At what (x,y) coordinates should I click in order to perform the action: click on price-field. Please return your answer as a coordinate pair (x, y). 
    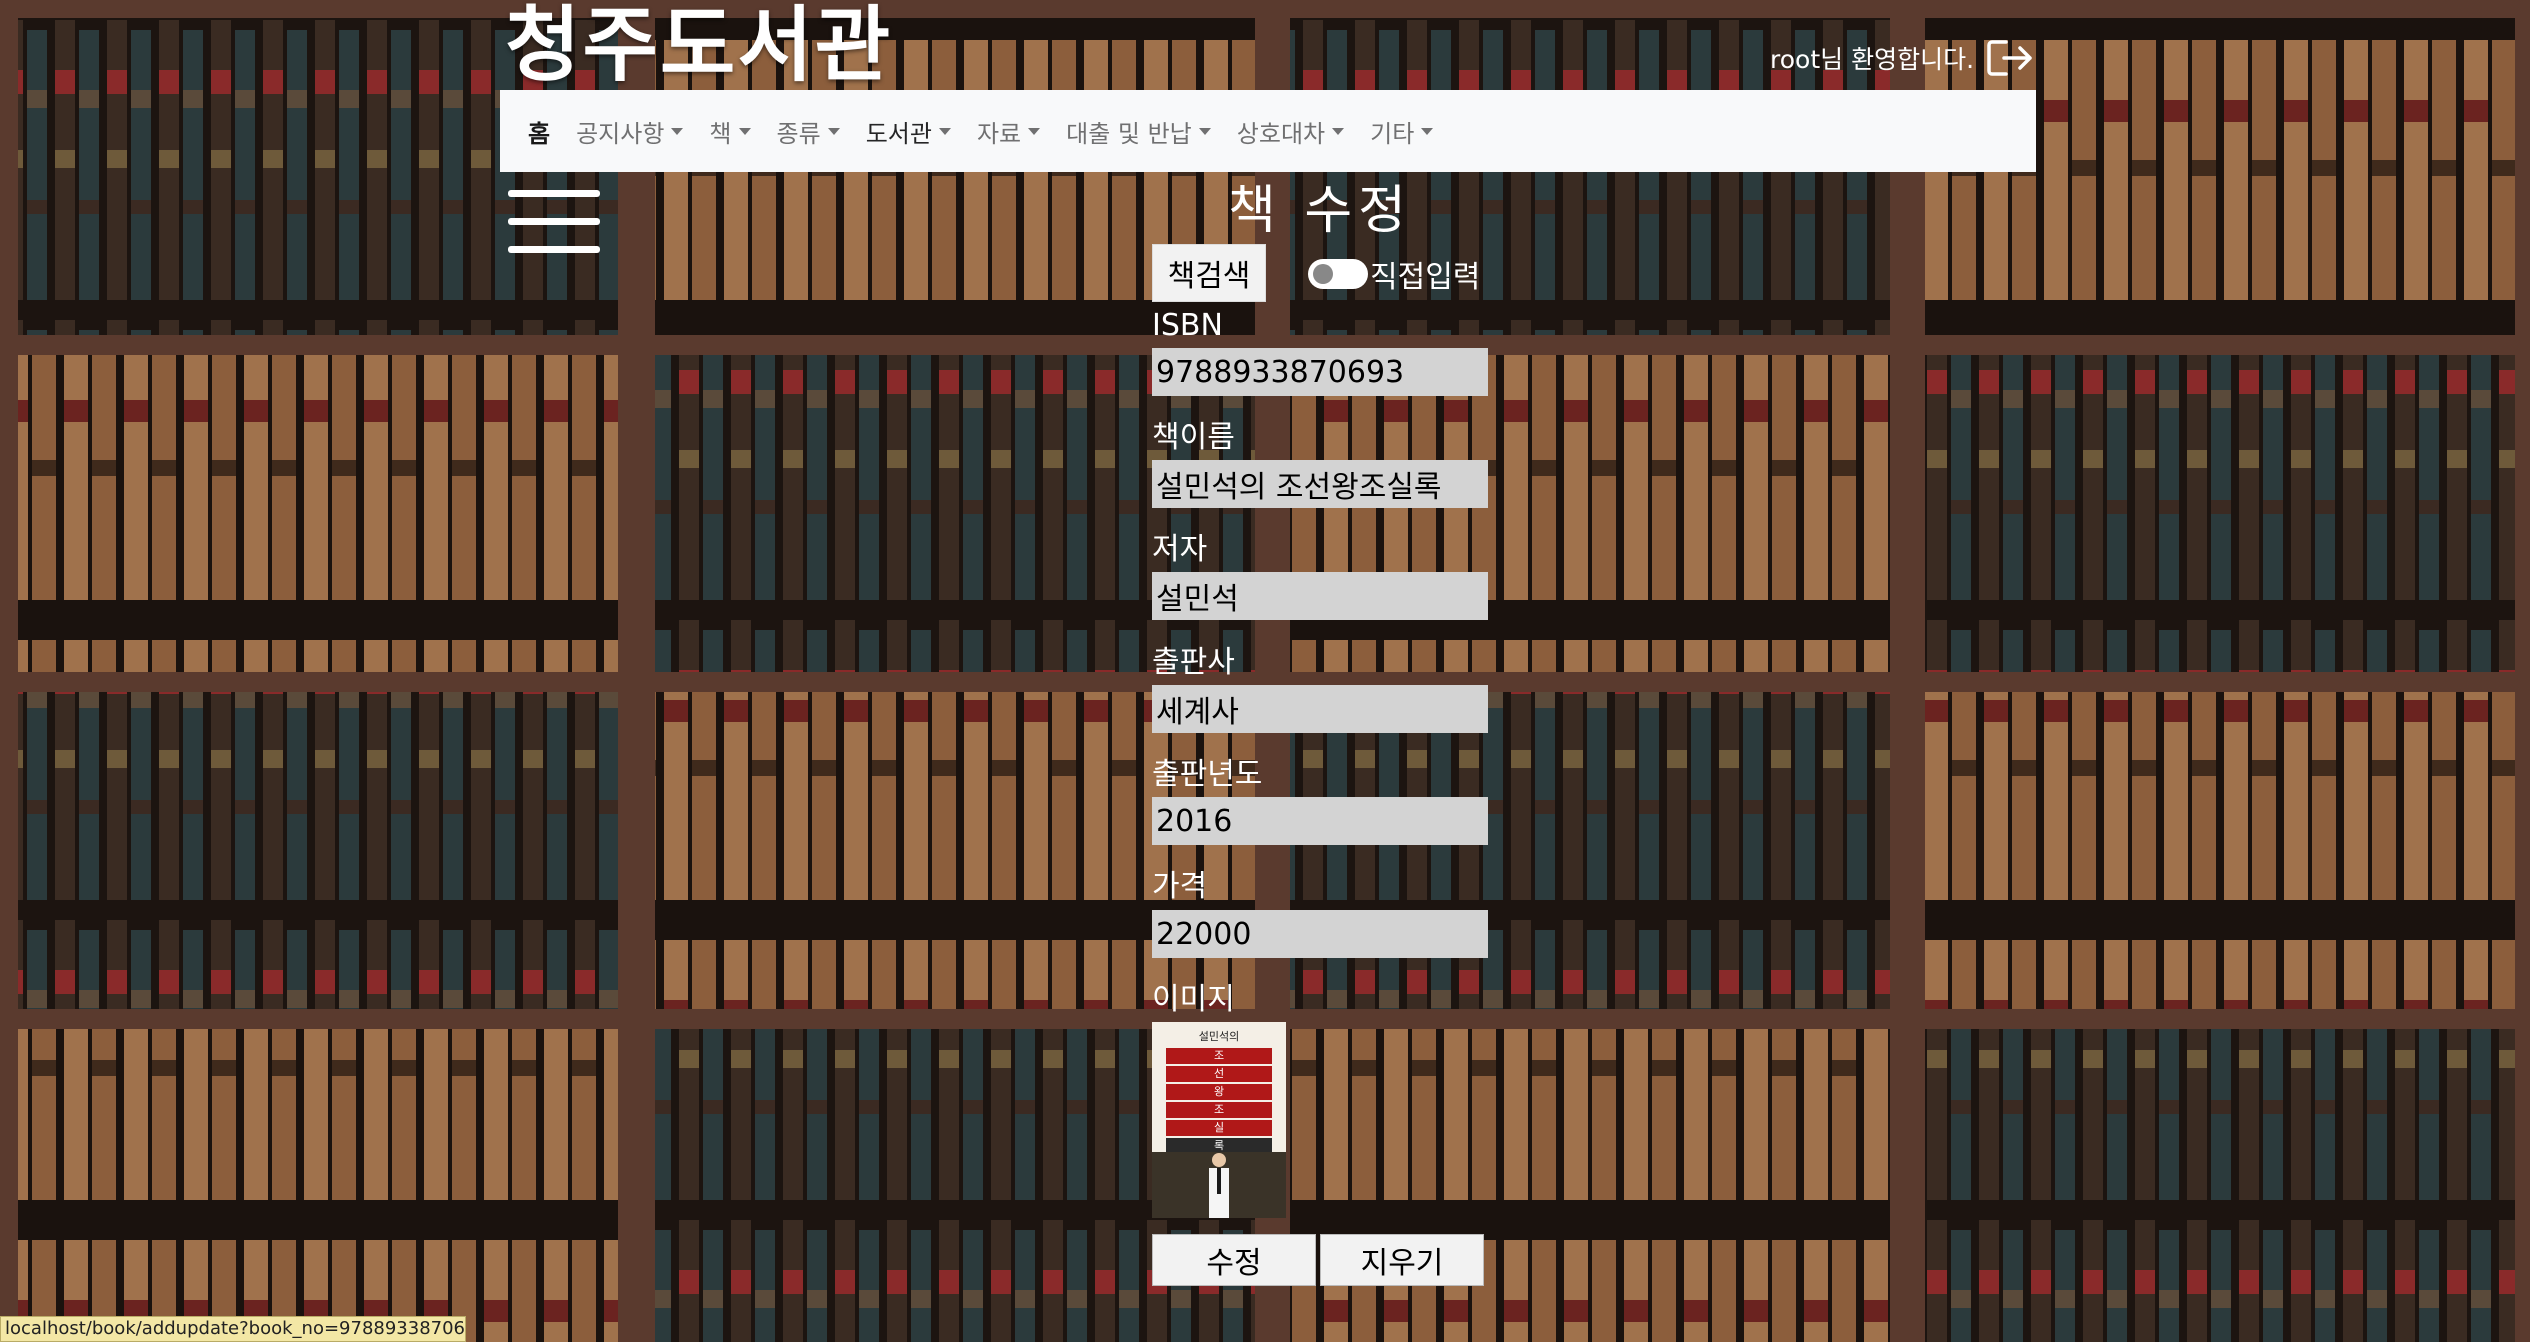
    Looking at the image, I should click on (1320, 934).